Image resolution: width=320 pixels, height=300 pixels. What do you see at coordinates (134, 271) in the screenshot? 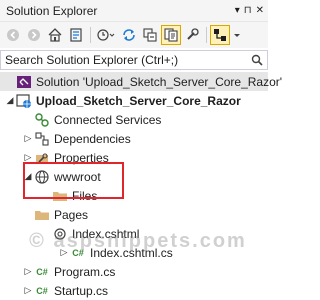
I see `tree-item-program-cs: ▷ C# Program.cs` at bounding box center [134, 271].